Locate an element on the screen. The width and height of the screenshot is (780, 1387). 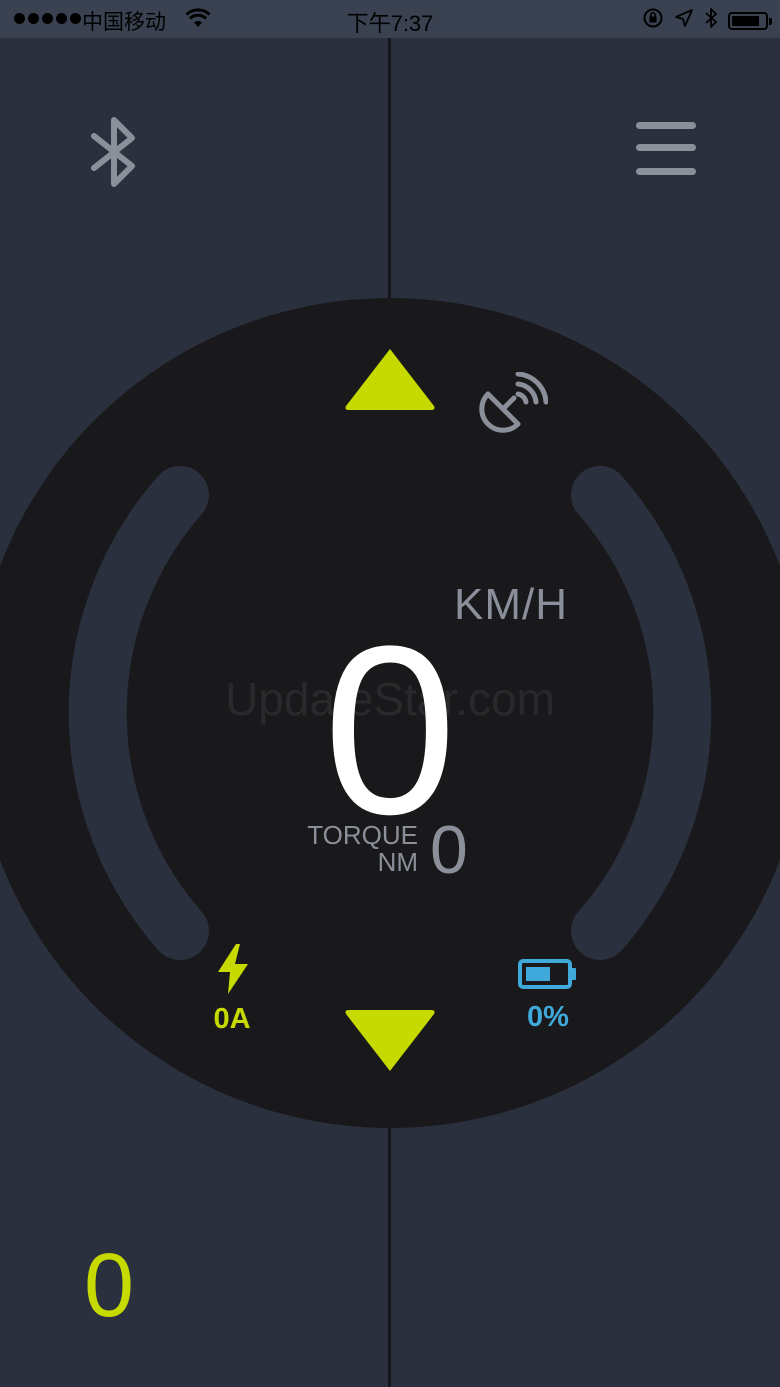
right-arc-track is located at coordinates (641, 713).